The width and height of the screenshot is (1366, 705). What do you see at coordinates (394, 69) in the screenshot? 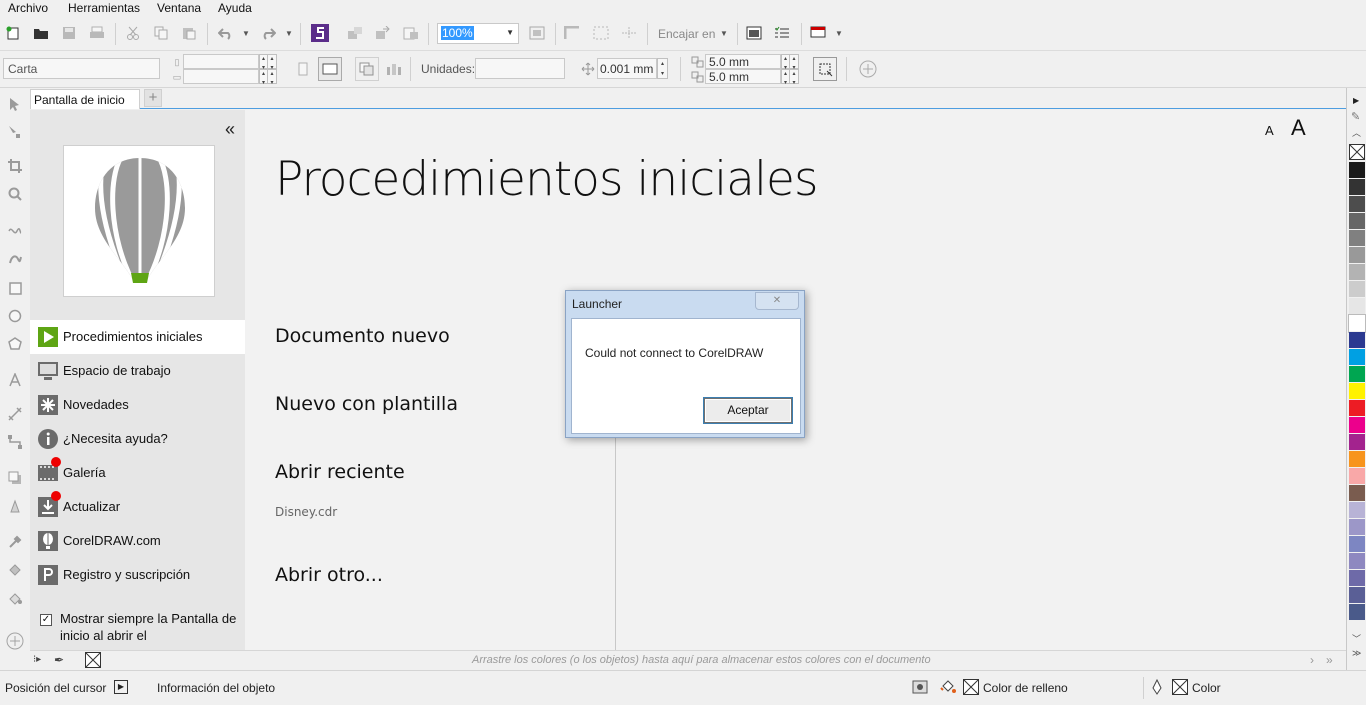
I see `current-page-icon` at bounding box center [394, 69].